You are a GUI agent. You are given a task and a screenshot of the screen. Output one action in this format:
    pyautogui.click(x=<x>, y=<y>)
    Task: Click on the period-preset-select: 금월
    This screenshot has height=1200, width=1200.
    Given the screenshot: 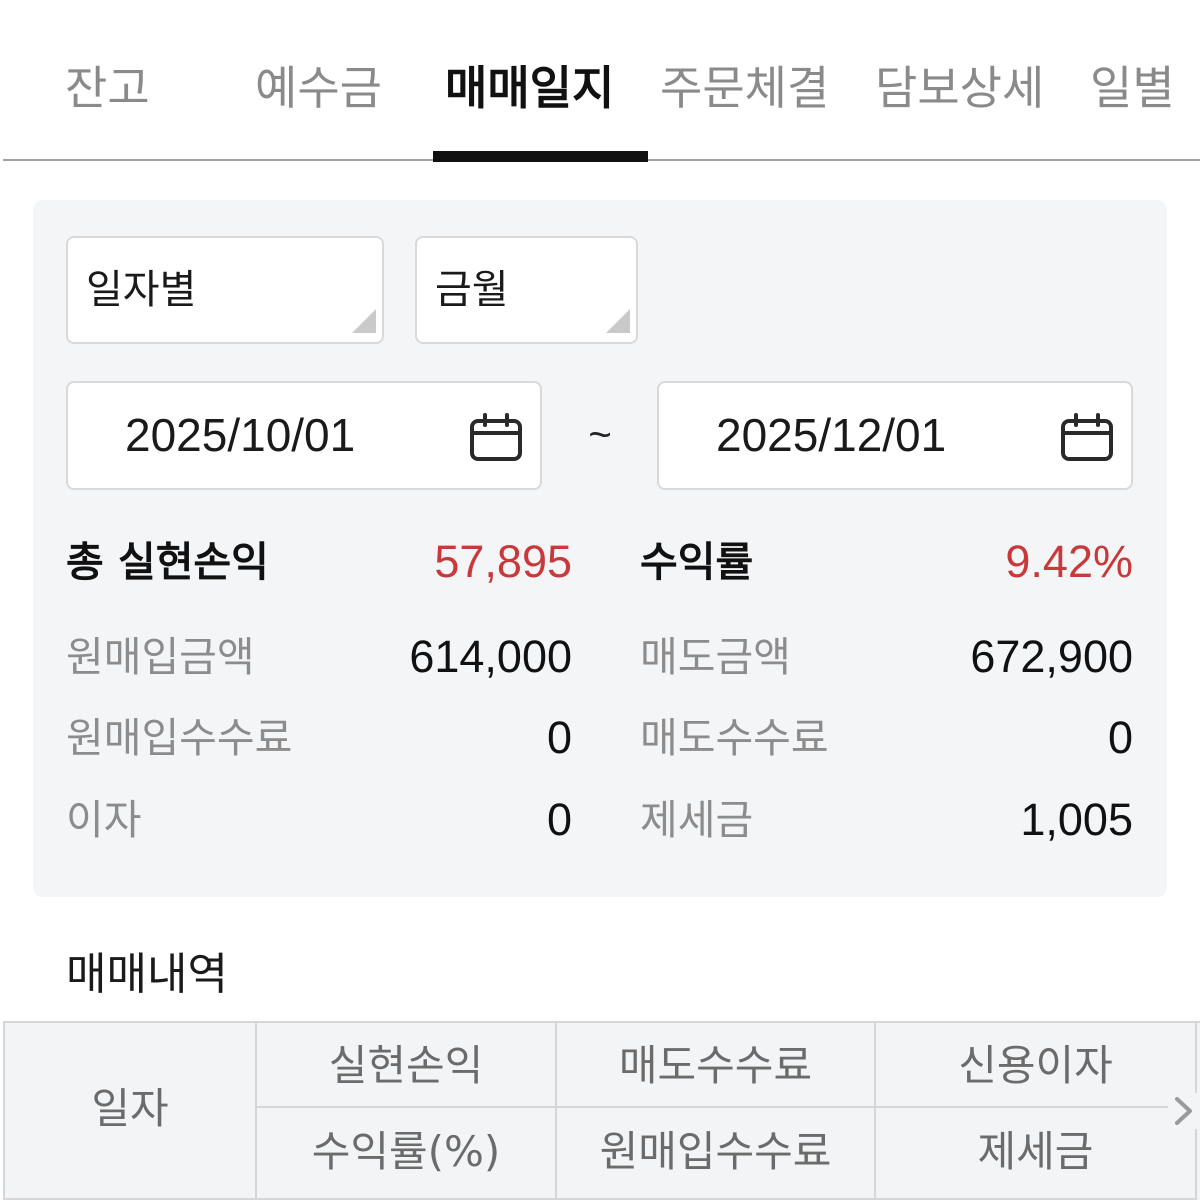 What is the action you would take?
    pyautogui.click(x=526, y=290)
    